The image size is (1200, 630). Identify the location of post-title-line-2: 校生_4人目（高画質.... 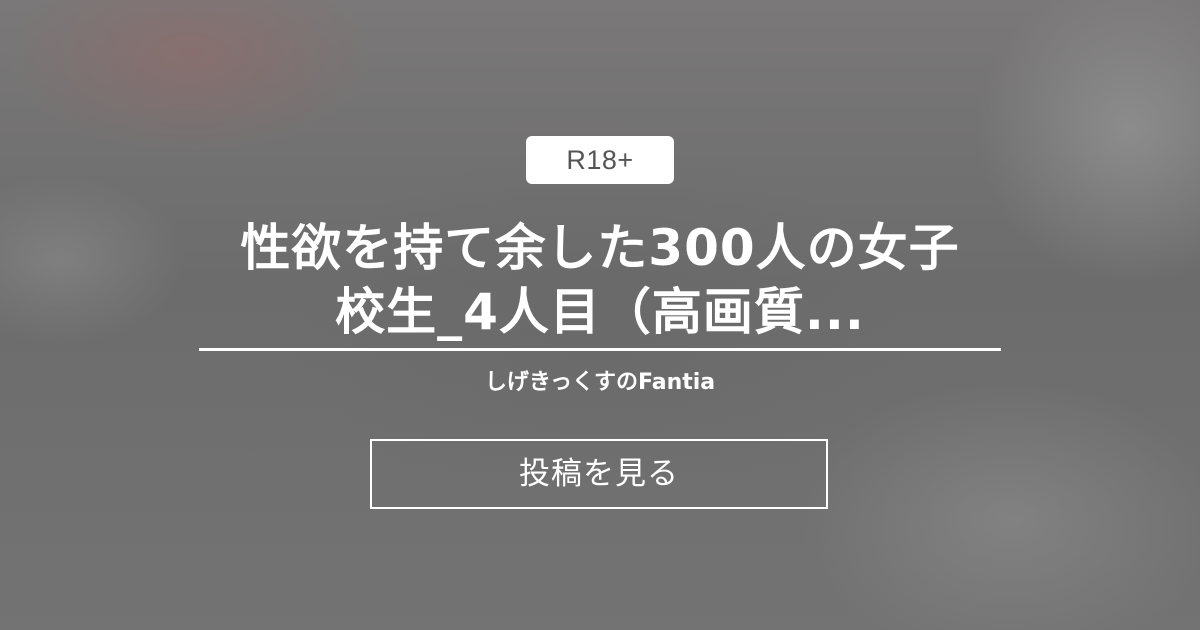
(600, 312).